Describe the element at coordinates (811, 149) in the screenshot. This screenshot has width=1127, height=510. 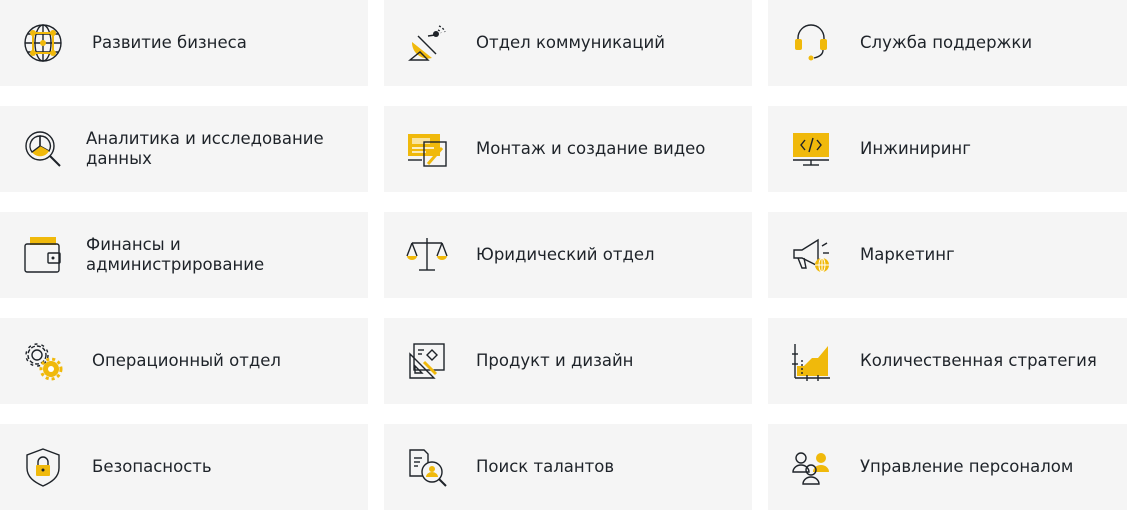
I see `code-monitor-icon` at that location.